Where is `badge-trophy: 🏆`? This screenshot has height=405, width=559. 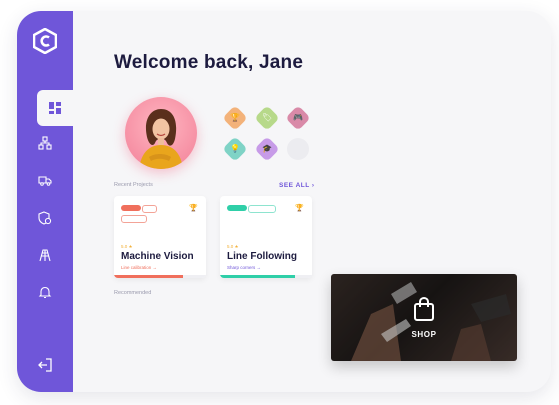
badge-trophy: 🏆 is located at coordinates (235, 118).